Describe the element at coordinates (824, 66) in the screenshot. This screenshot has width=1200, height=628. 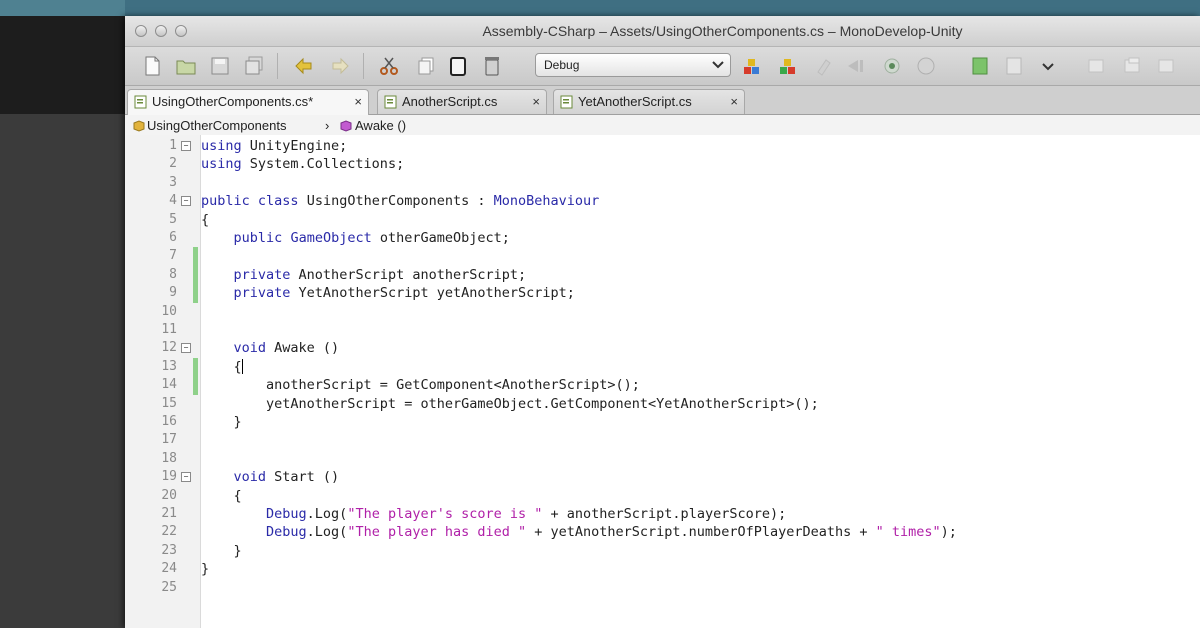
I see `attach-icon` at that location.